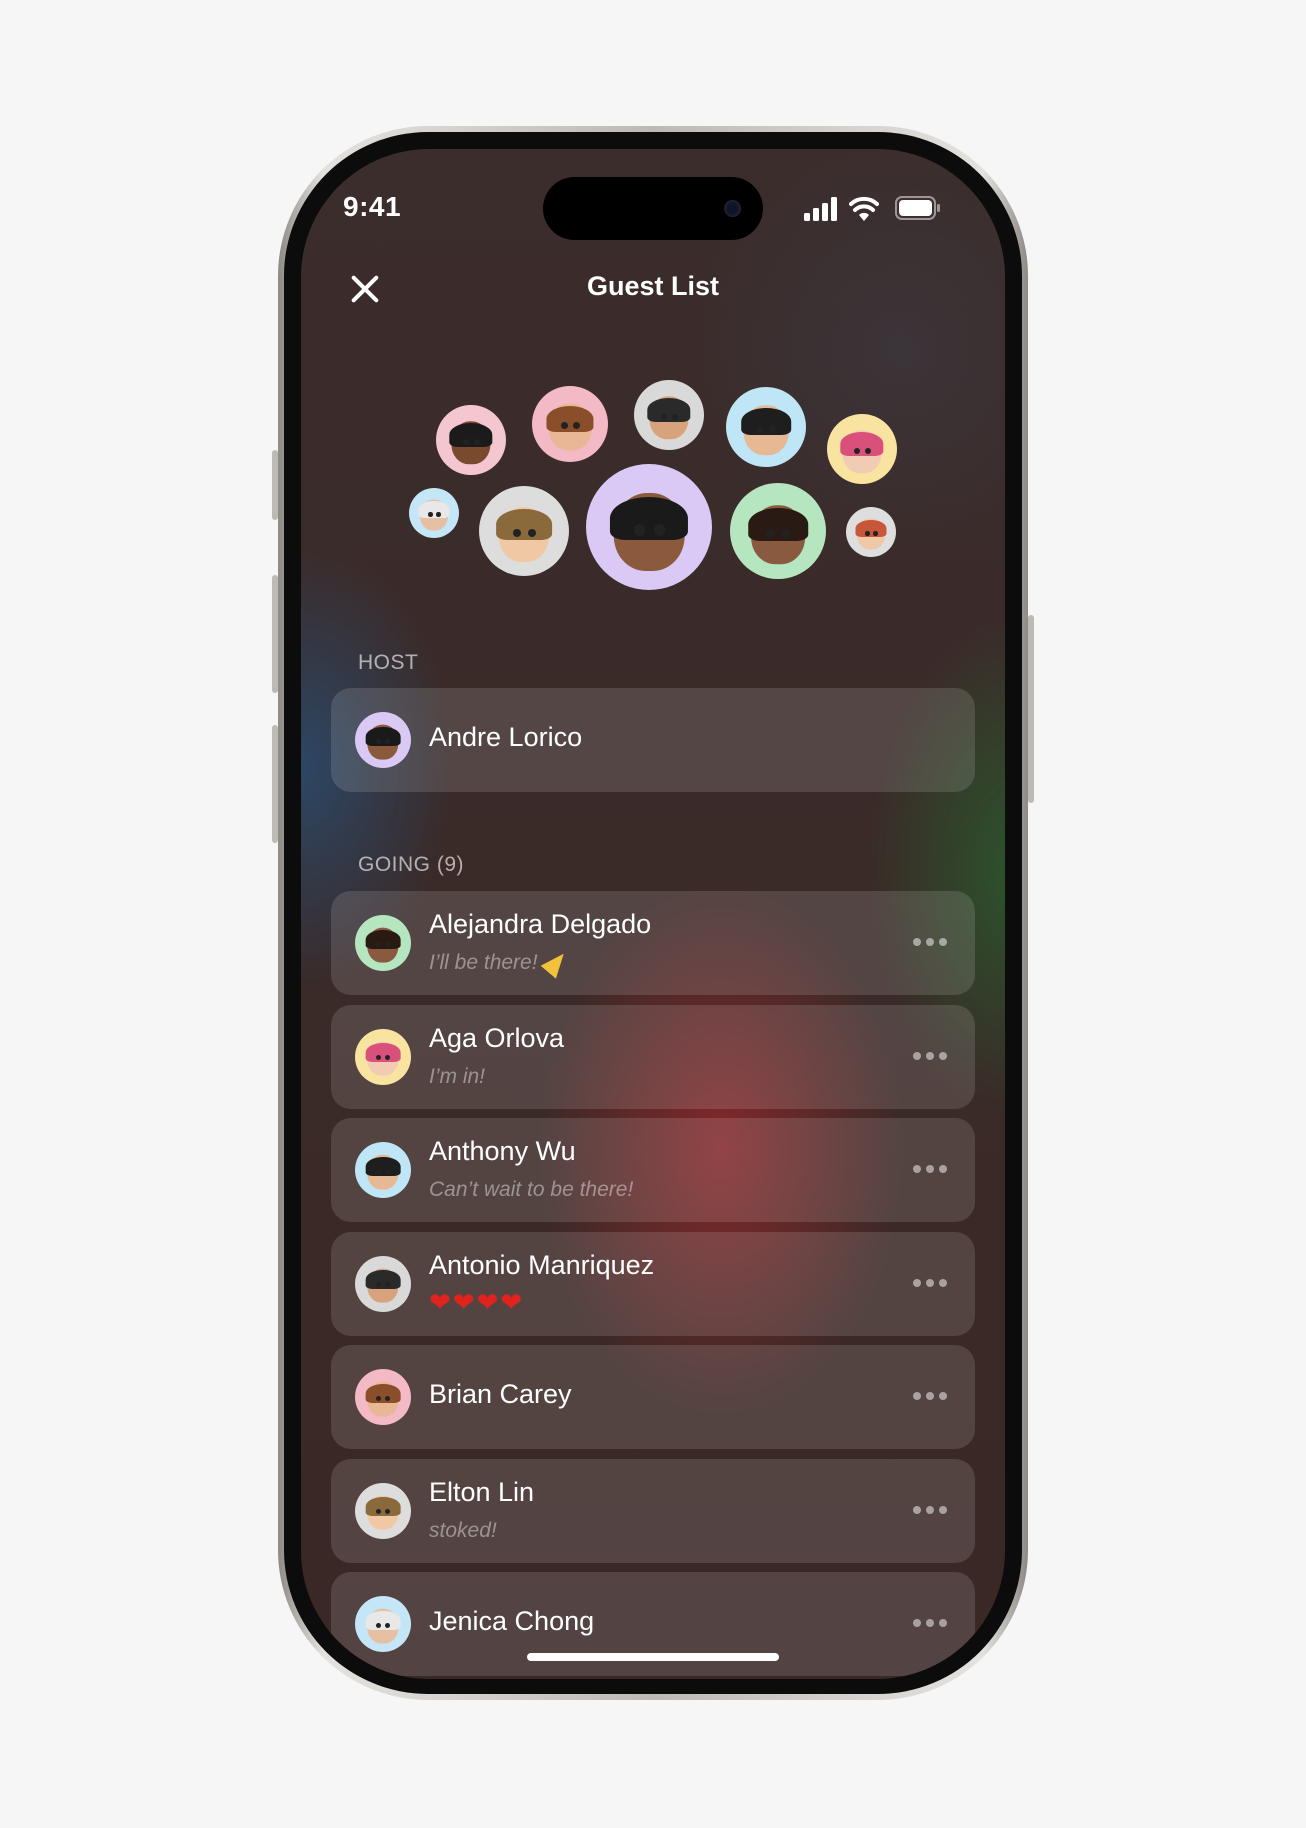 This screenshot has width=1306, height=1828. Describe the element at coordinates (653, 943) in the screenshot. I see `guest-row: Alejandra Delgado I’ll be there!` at that location.